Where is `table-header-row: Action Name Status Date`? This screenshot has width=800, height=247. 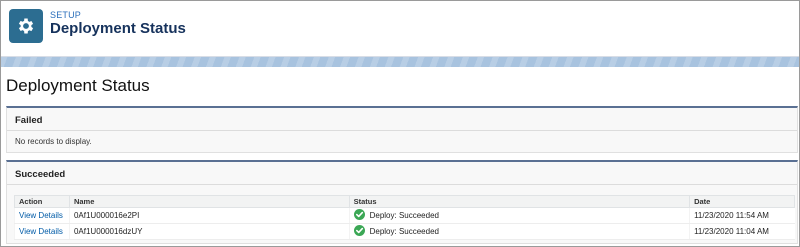
table-header-row: Action Name Status Date is located at coordinates (404, 201).